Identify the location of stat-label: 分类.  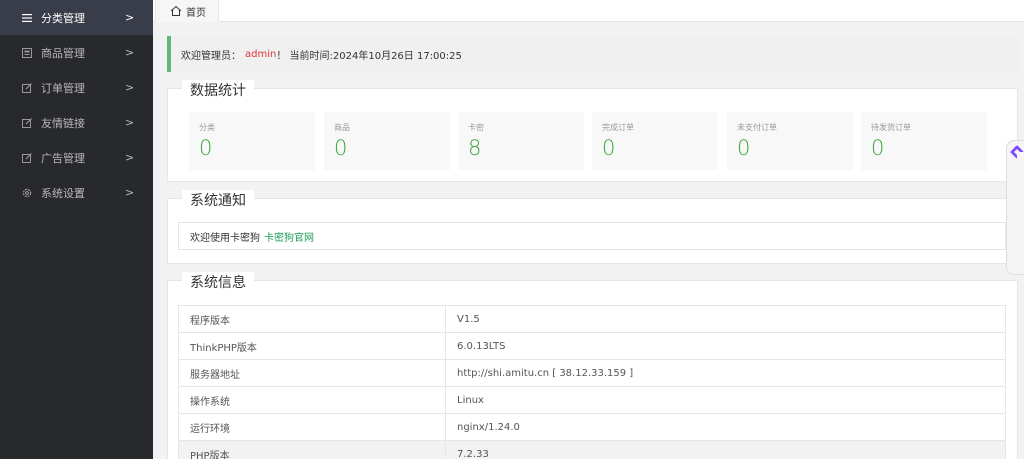
(207, 127).